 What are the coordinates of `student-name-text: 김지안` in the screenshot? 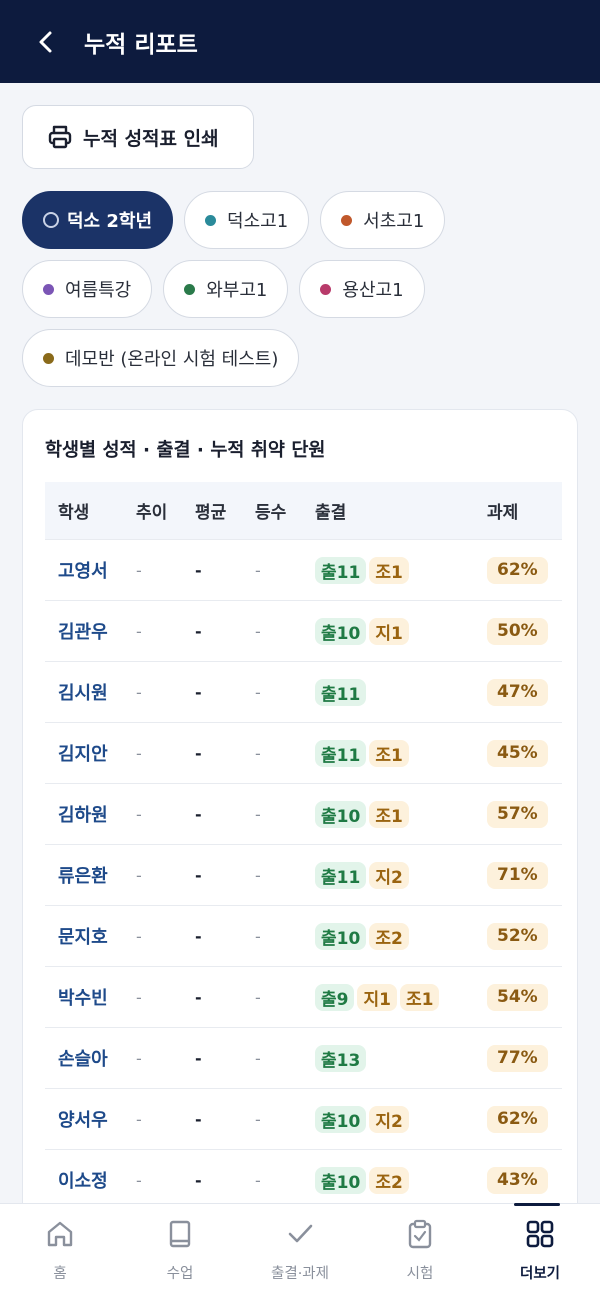 It's located at (83, 754).